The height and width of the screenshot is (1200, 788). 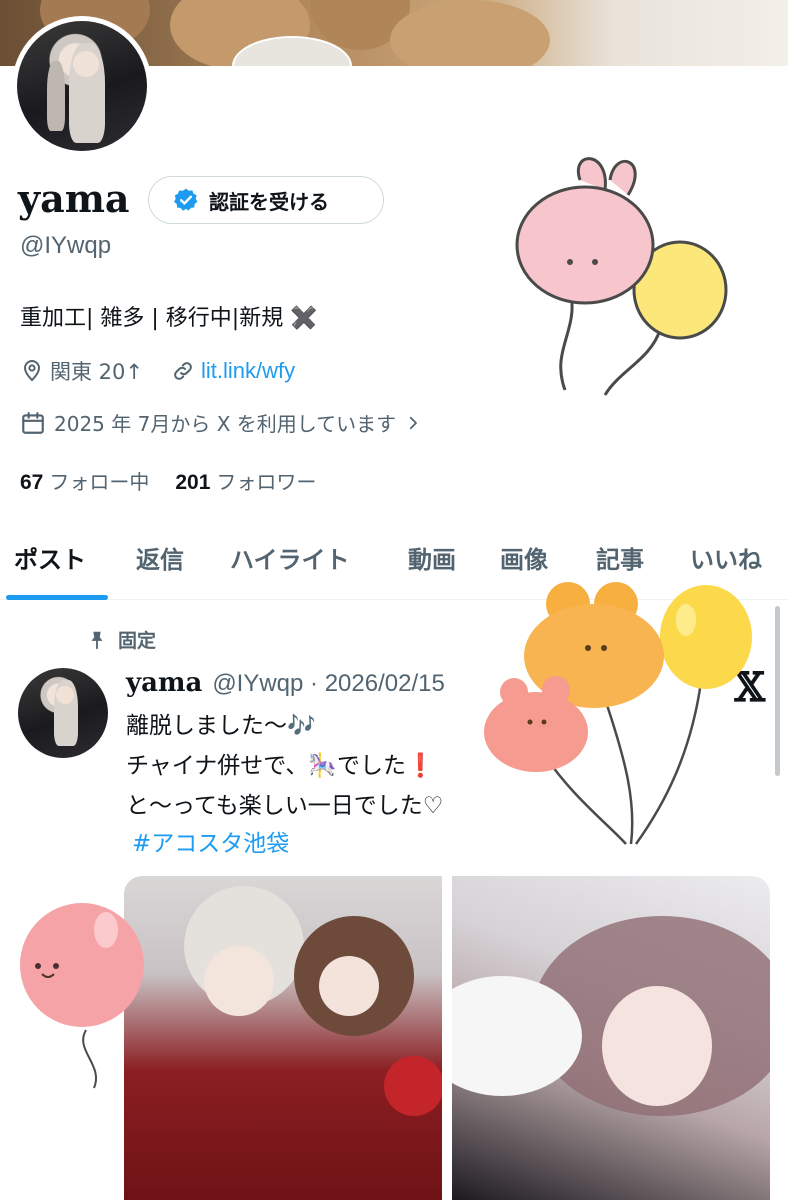 What do you see at coordinates (96, 372) in the screenshot?
I see `profile-location: 関東 20↑` at bounding box center [96, 372].